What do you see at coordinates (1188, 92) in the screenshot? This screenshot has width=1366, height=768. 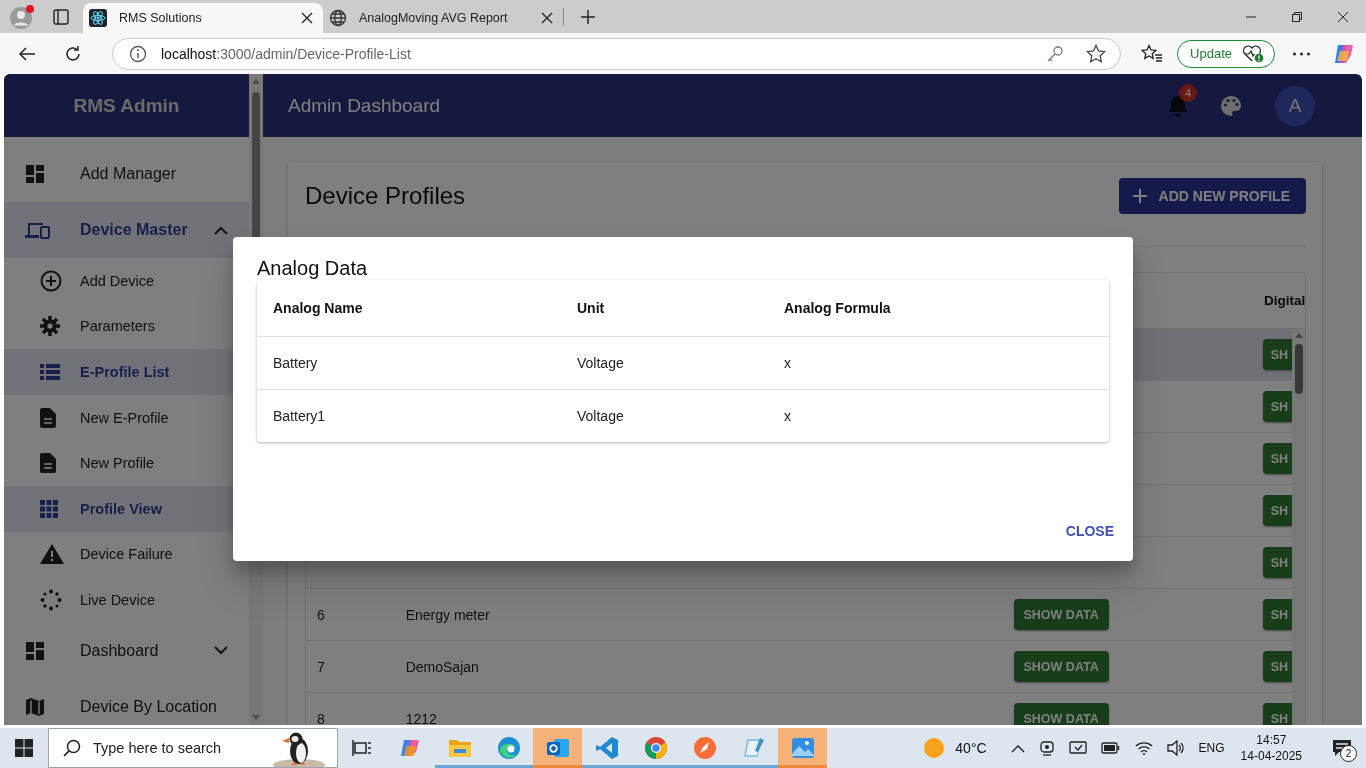 I see `notification-badge: 4` at bounding box center [1188, 92].